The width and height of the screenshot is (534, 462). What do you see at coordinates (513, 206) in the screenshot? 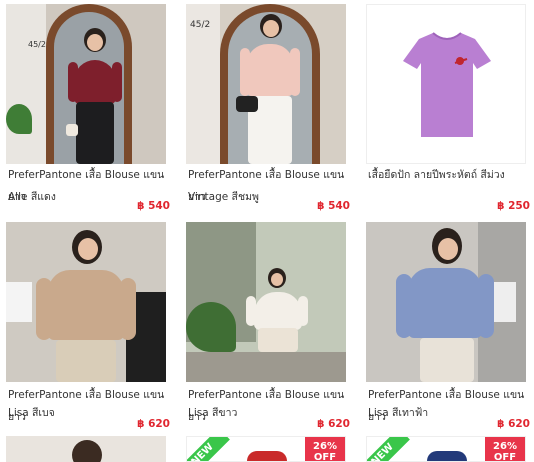
I see `product-price: ฿ 250` at bounding box center [513, 206].